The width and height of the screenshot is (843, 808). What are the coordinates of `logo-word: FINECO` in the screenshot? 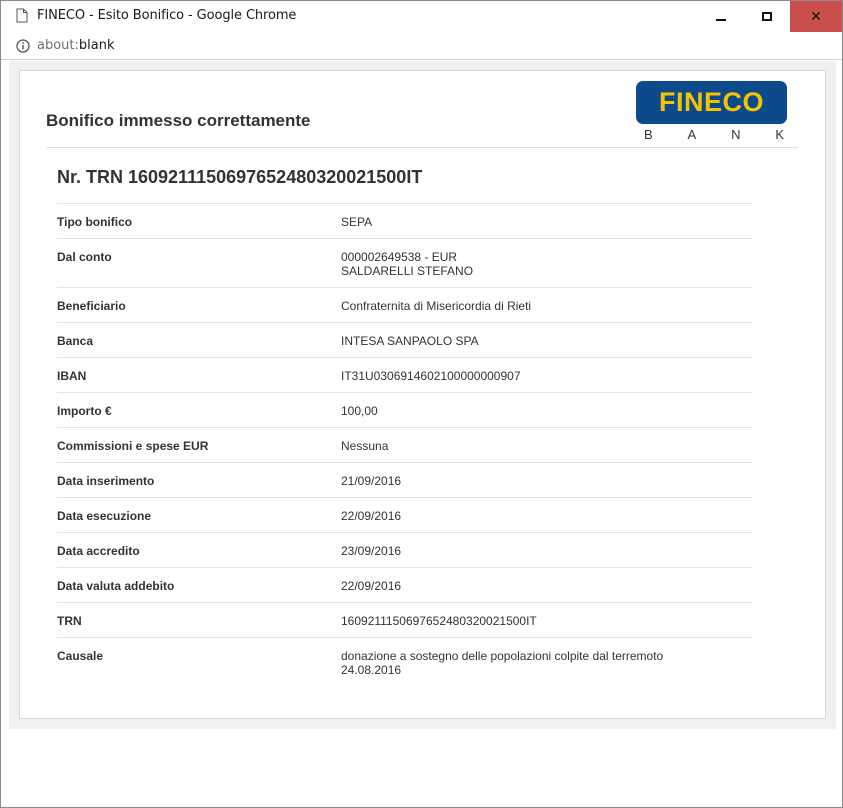 It's located at (711, 102).